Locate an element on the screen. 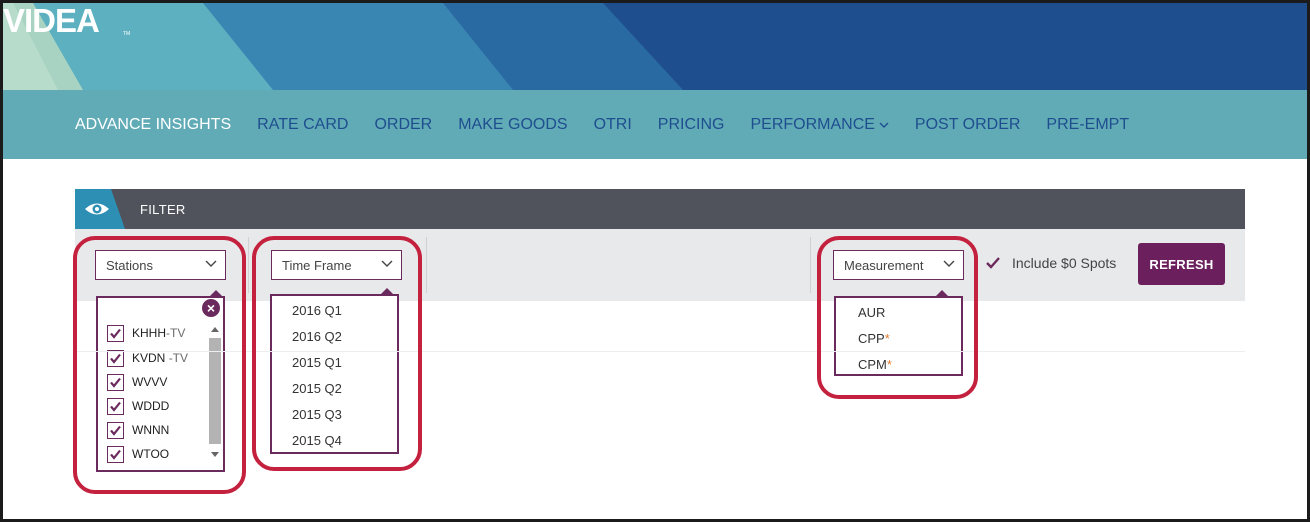  include-zero-spots: Include $0 Spots is located at coordinates (1050, 263).